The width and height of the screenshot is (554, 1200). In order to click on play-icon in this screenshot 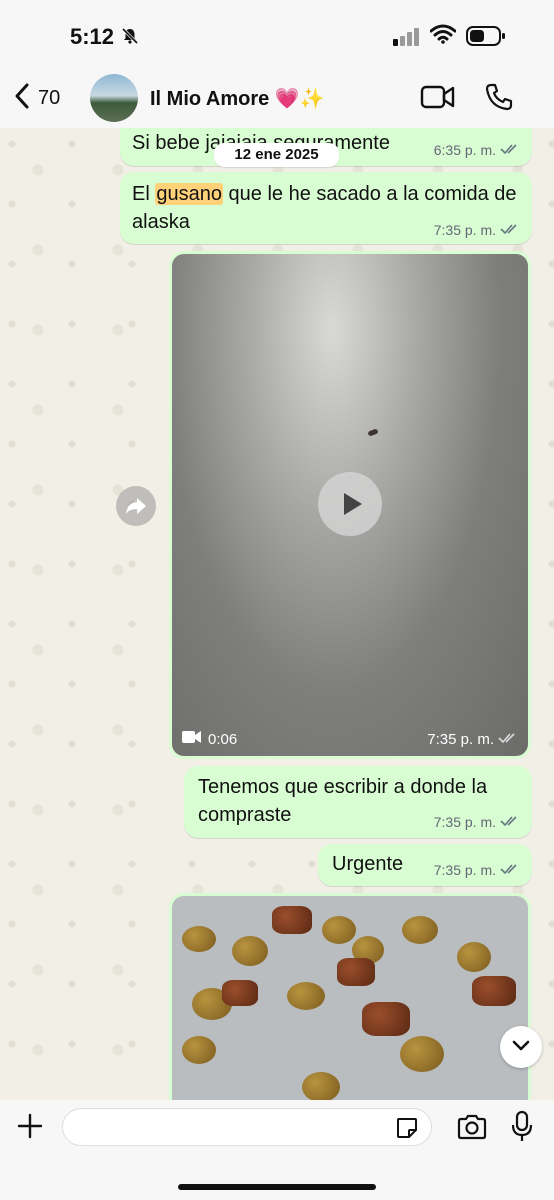, I will do `click(353, 506)`.